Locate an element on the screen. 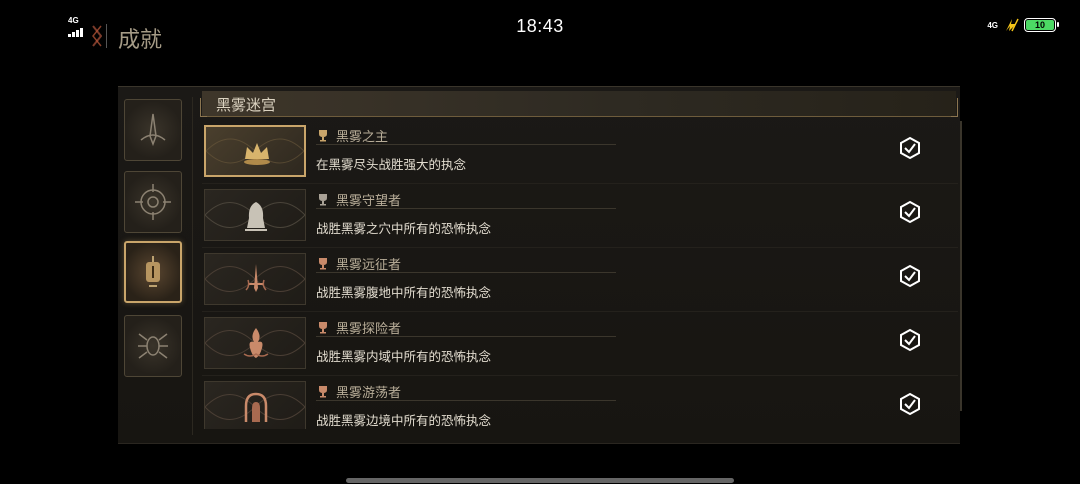 The image size is (1080, 484). spider-emblem-icon is located at coordinates (153, 346).